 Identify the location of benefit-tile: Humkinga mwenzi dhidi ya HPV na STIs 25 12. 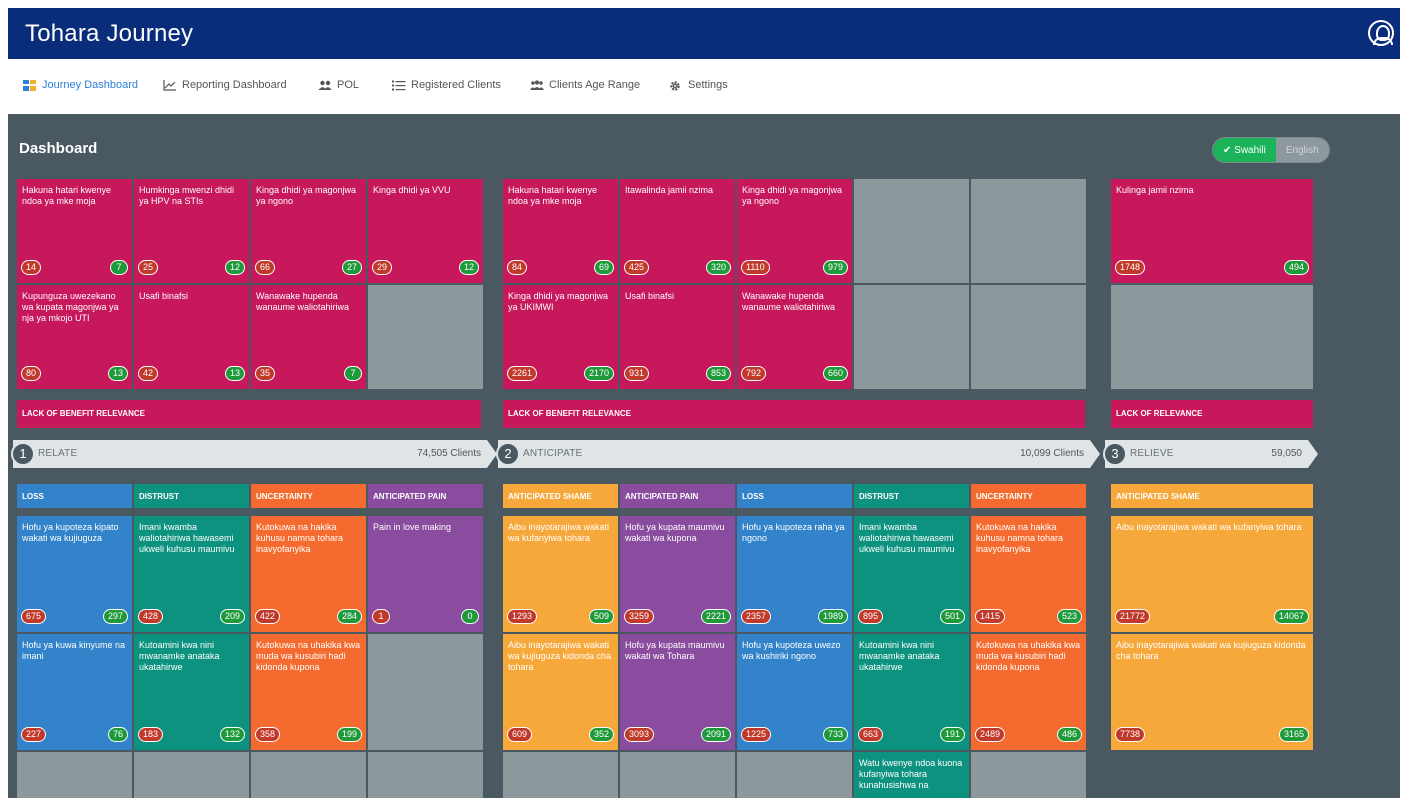
(191, 231).